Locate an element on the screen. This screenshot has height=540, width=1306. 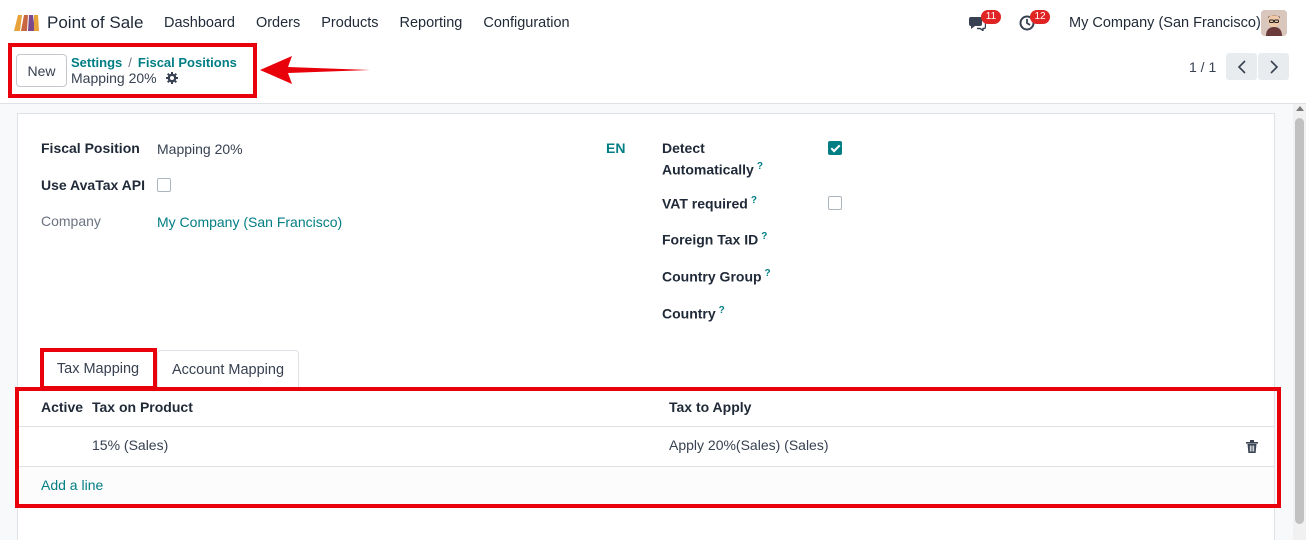
detect-label-line1: Detect is located at coordinates (683, 148).